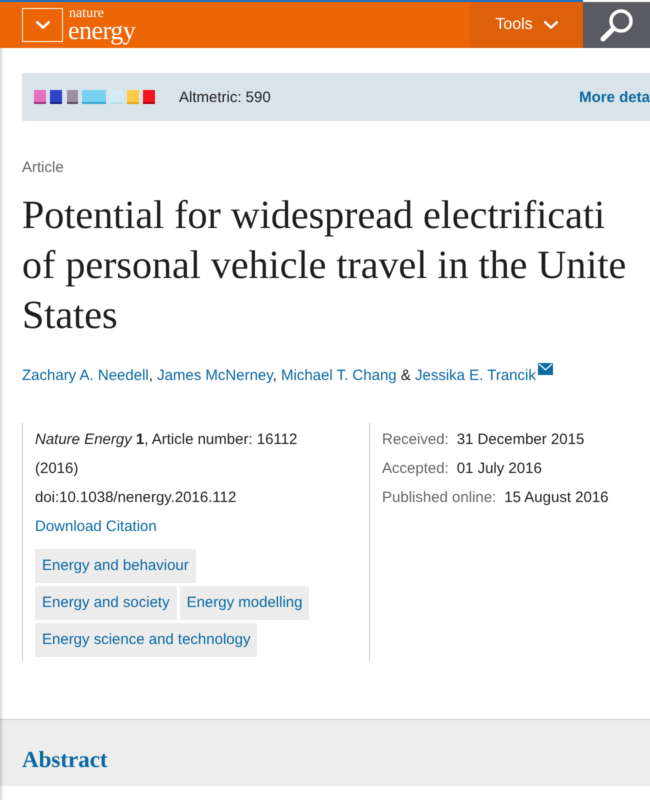 Image resolution: width=650 pixels, height=800 pixels. I want to click on menu-button, so click(42, 25).